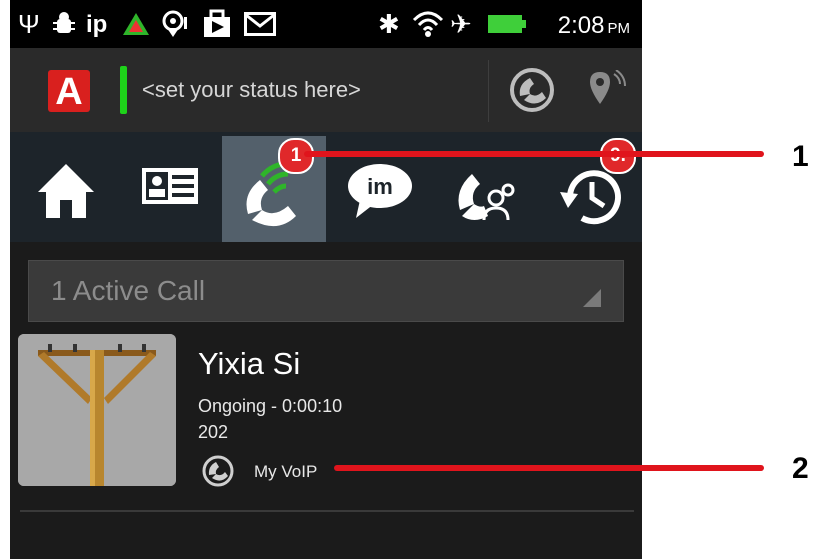 This screenshot has width=826, height=559. I want to click on location-signal-icon, so click(608, 92).